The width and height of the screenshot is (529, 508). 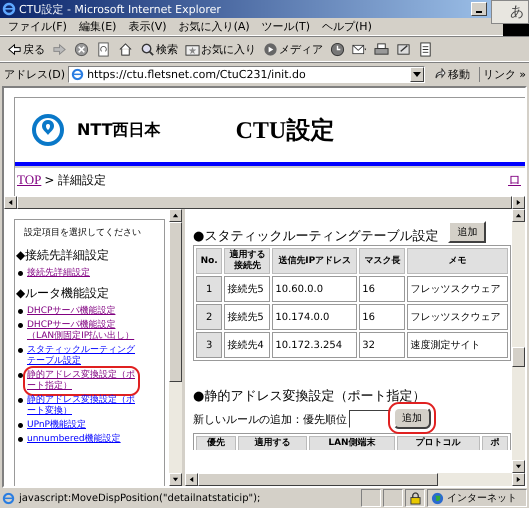 What do you see at coordinates (216, 443) in the screenshot?
I see `column-header: 優先` at bounding box center [216, 443].